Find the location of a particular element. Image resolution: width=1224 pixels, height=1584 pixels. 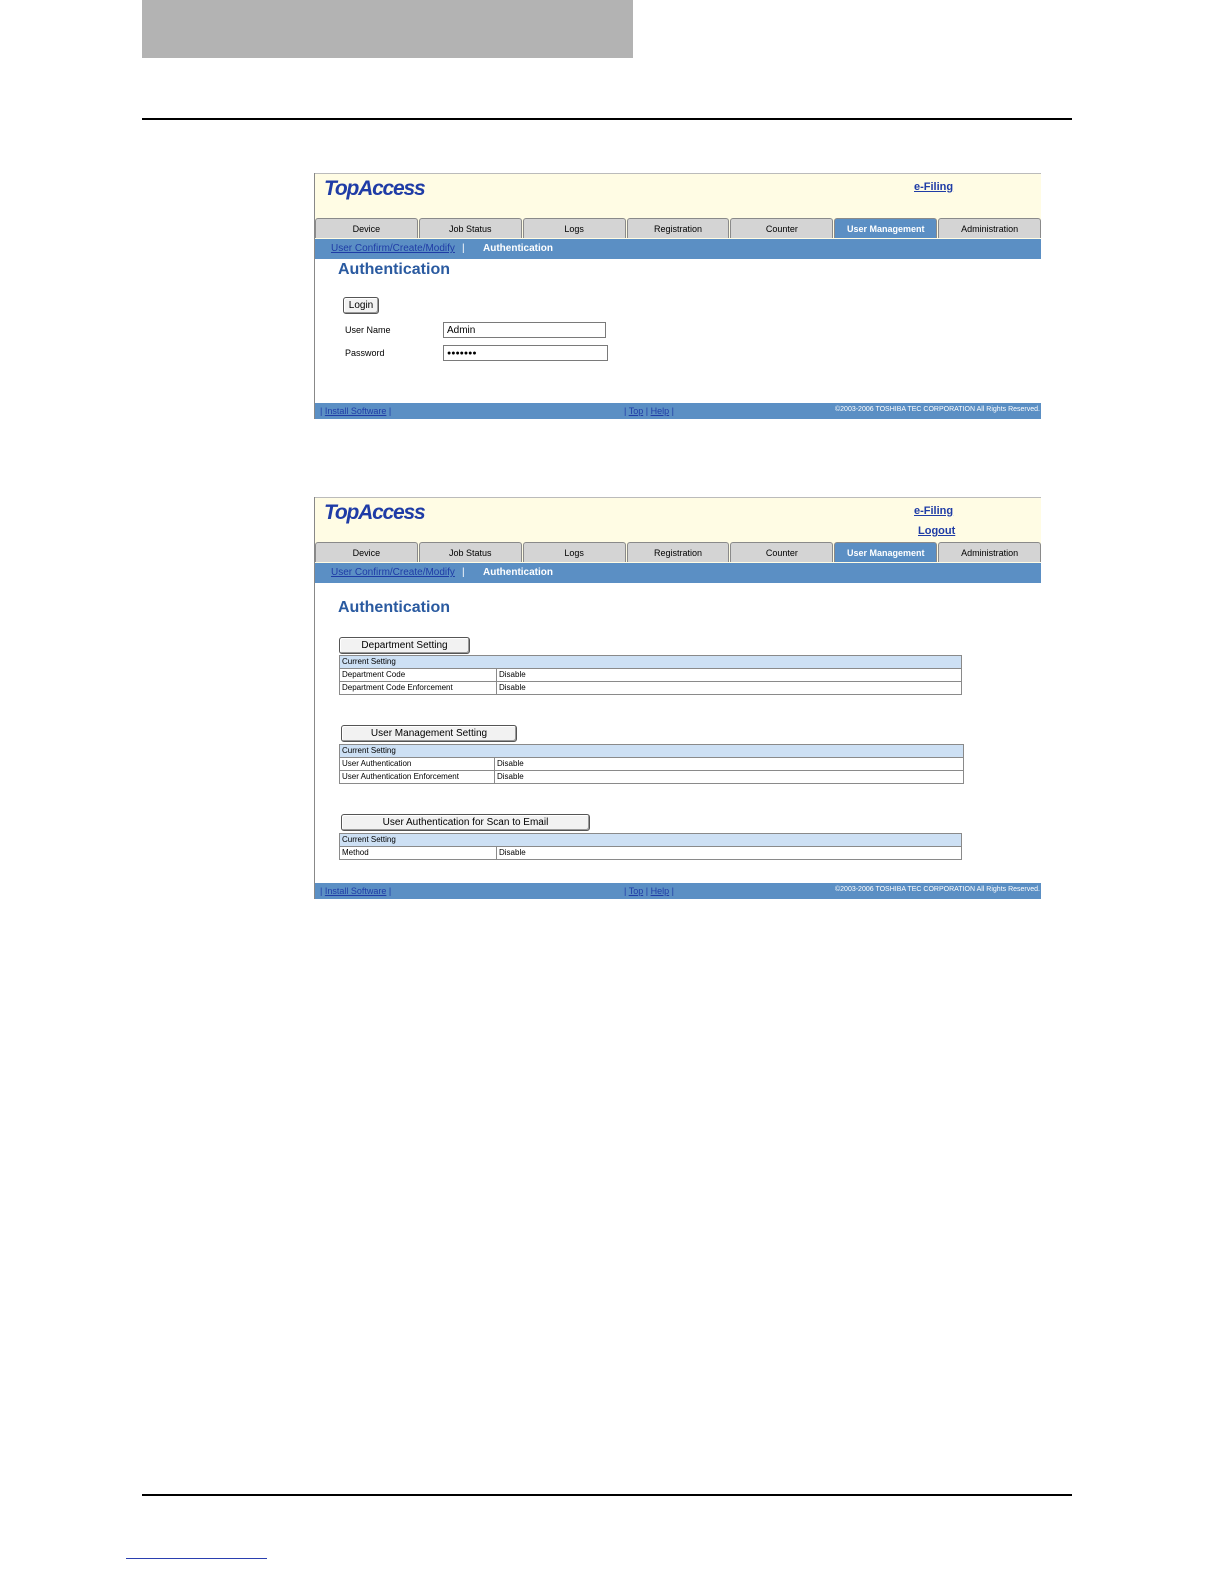

table-row: Department Code Enforcement Disable is located at coordinates (650, 688).